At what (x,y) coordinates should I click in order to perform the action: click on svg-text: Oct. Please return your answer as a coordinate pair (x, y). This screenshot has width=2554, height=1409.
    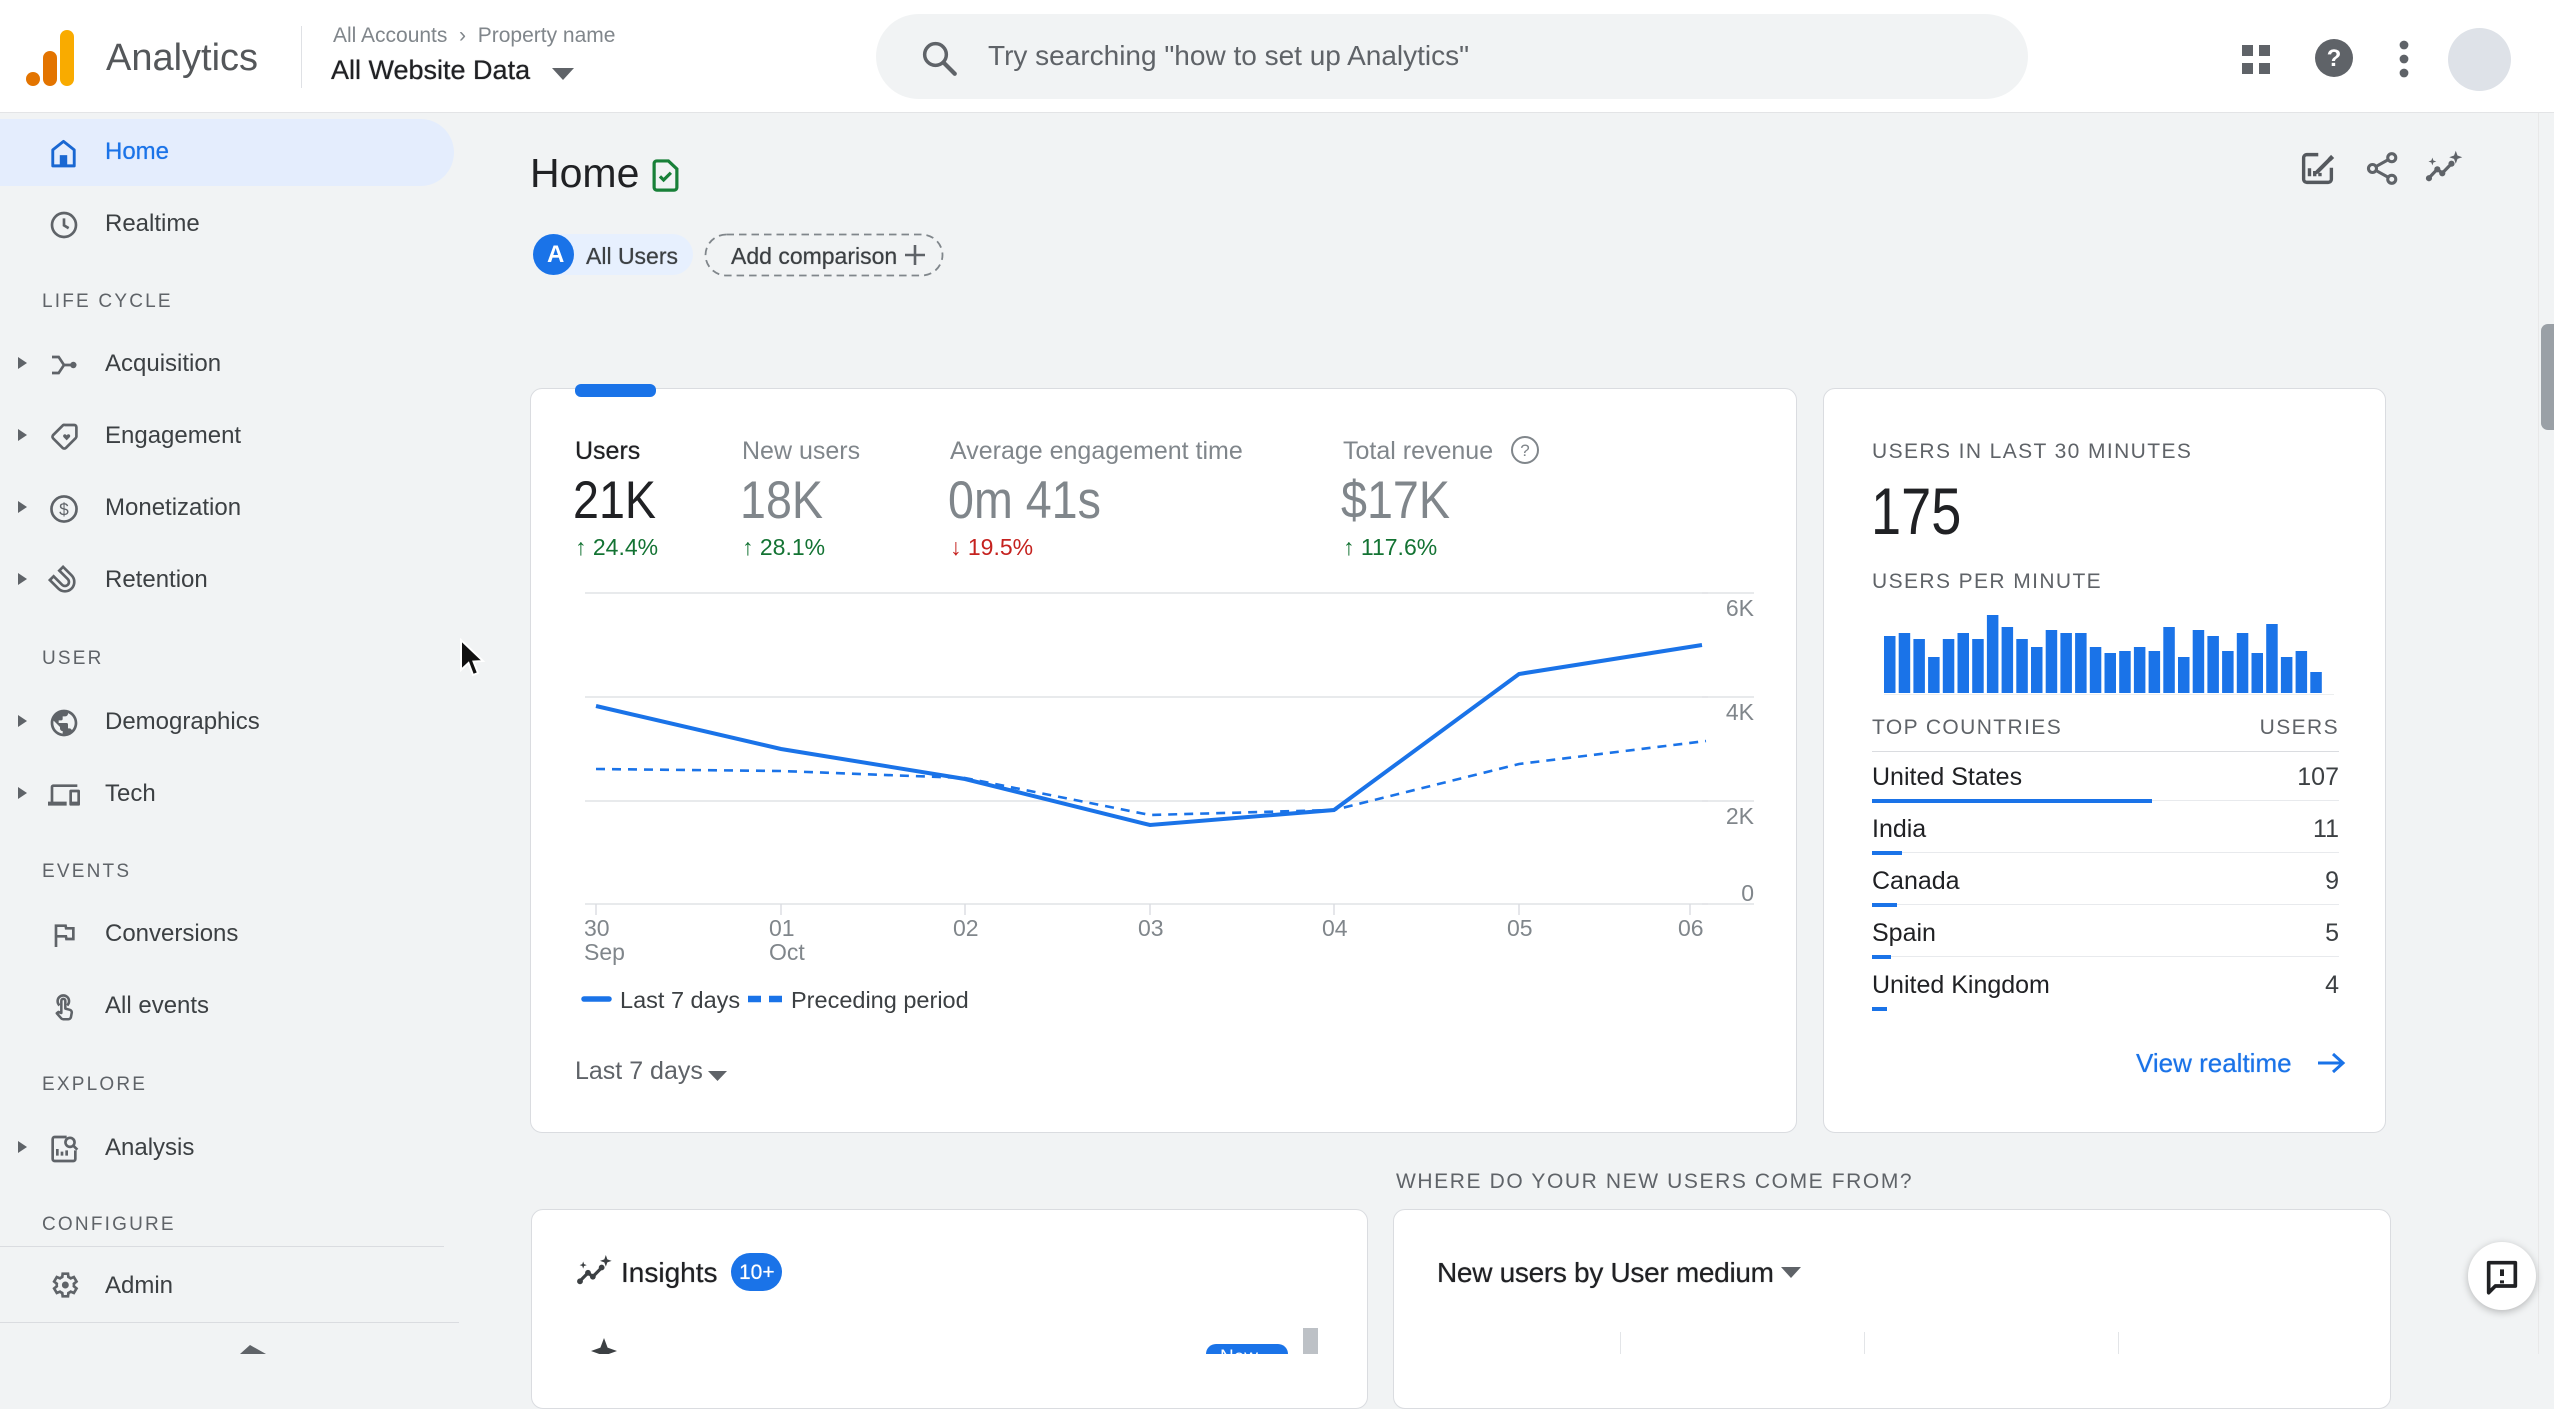
    Looking at the image, I should click on (787, 952).